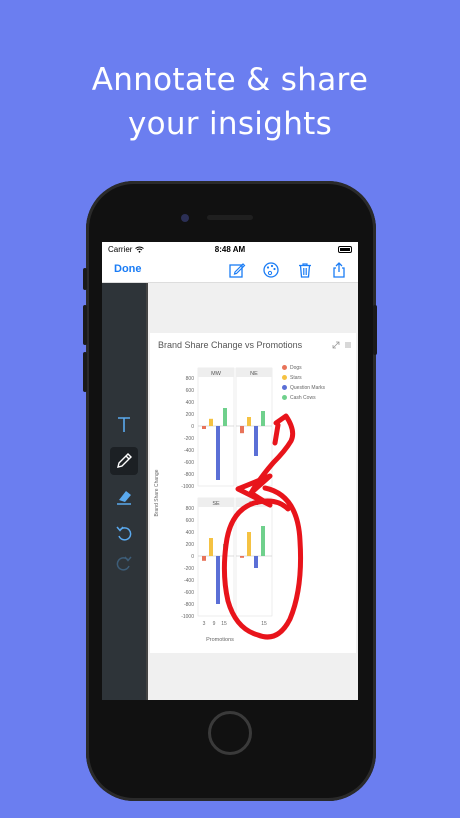  I want to click on side-button-power, so click(375, 330).